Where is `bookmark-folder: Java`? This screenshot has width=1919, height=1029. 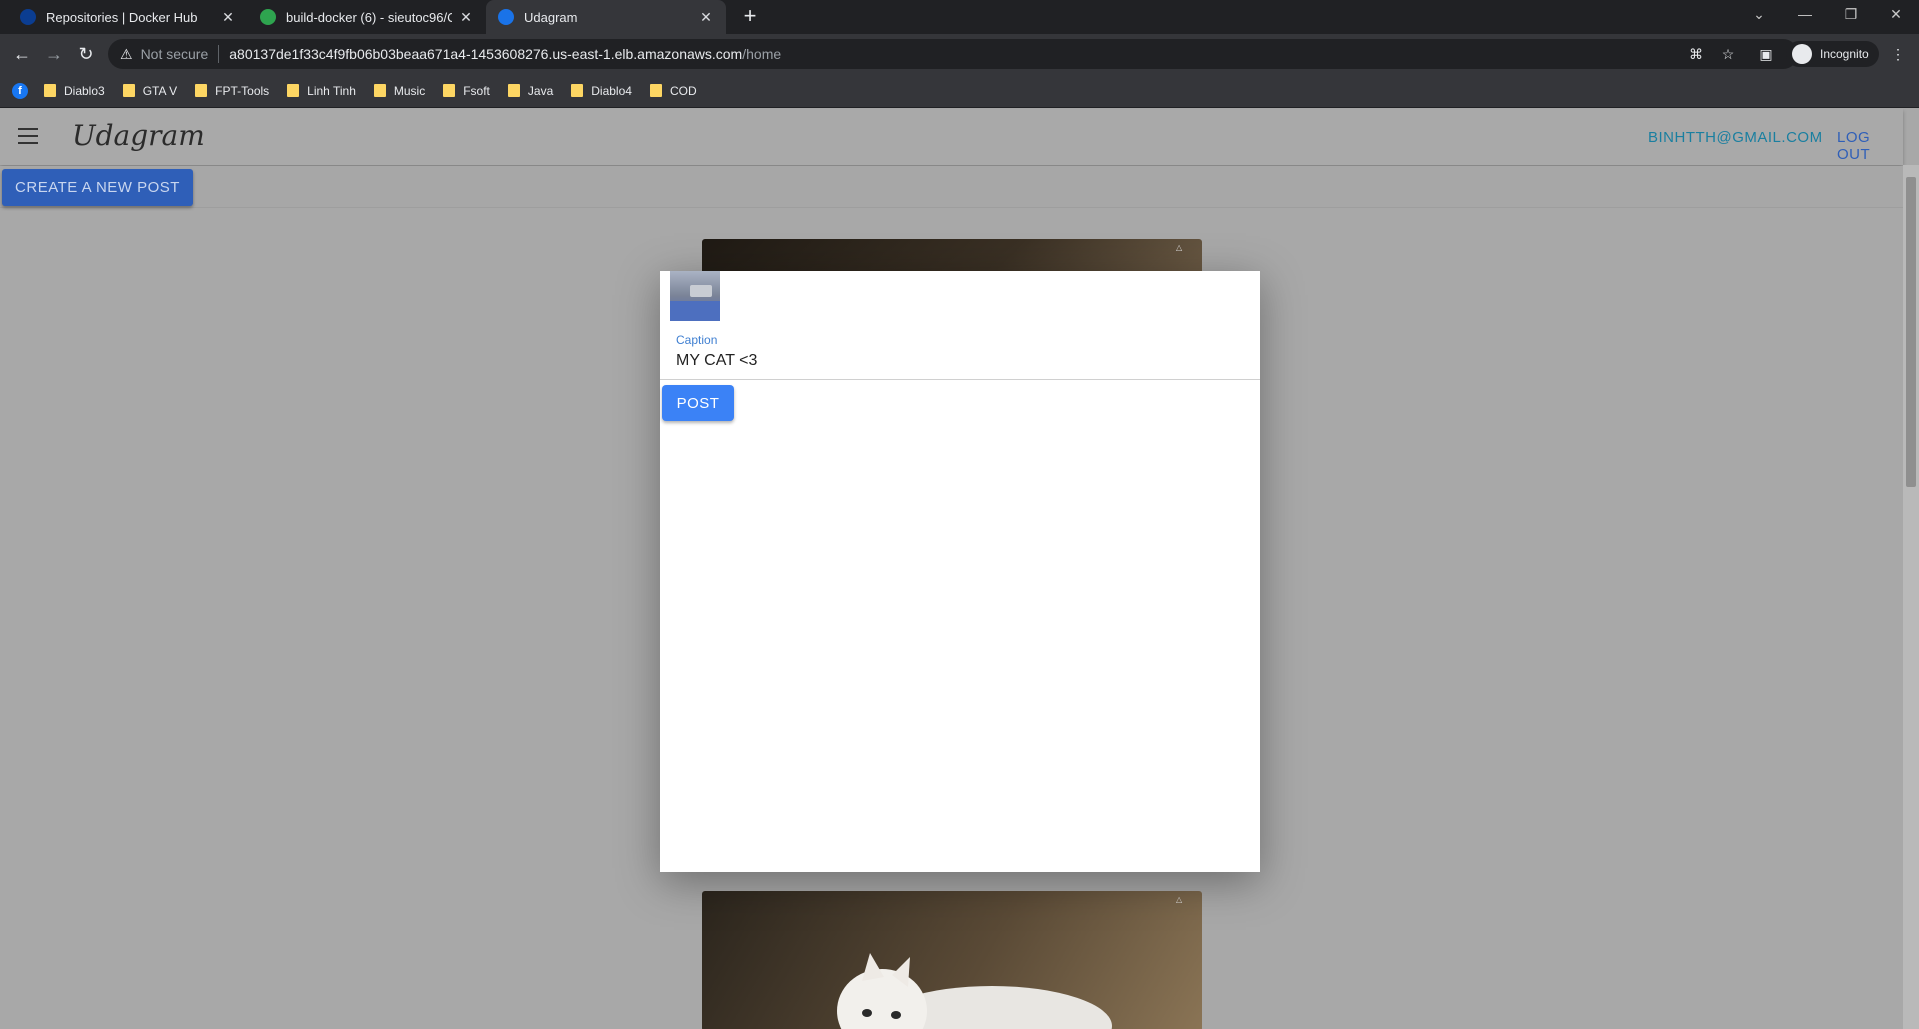 bookmark-folder: Java is located at coordinates (530, 91).